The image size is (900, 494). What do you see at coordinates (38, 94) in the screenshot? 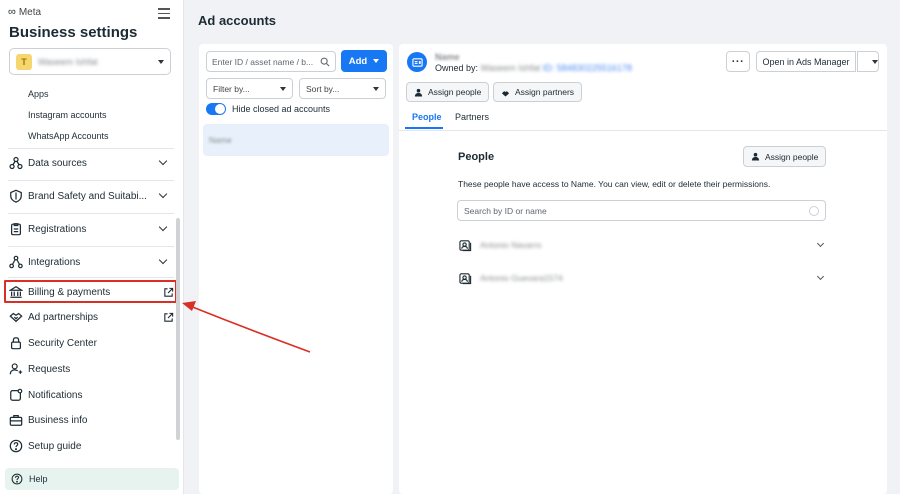
I see `sidebar-subitem-apps: Apps` at bounding box center [38, 94].